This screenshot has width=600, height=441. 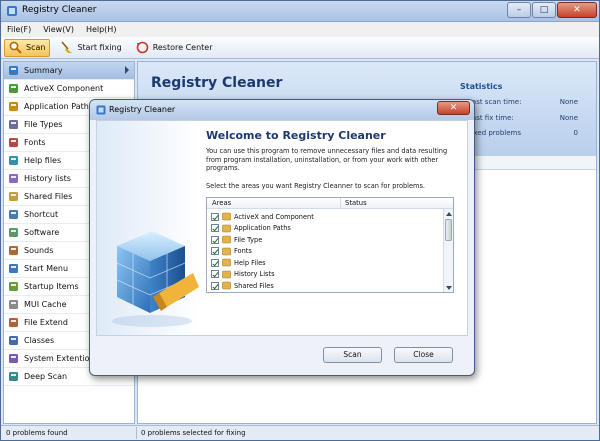 I want to click on system-ext-icon, so click(x=13, y=358).